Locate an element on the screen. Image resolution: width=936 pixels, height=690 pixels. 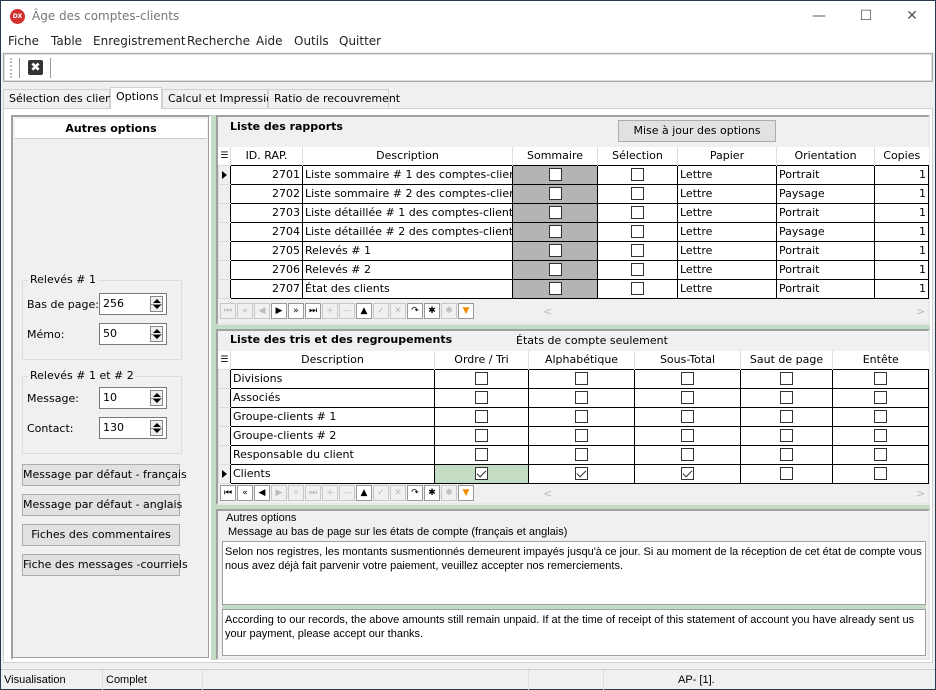
memo-spinner: 50 is located at coordinates (133, 334).